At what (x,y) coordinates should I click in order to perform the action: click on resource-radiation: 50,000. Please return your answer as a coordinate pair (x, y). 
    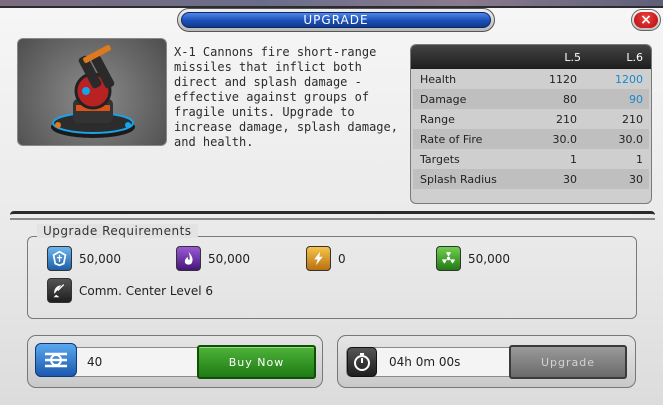
    Looking at the image, I should click on (473, 258).